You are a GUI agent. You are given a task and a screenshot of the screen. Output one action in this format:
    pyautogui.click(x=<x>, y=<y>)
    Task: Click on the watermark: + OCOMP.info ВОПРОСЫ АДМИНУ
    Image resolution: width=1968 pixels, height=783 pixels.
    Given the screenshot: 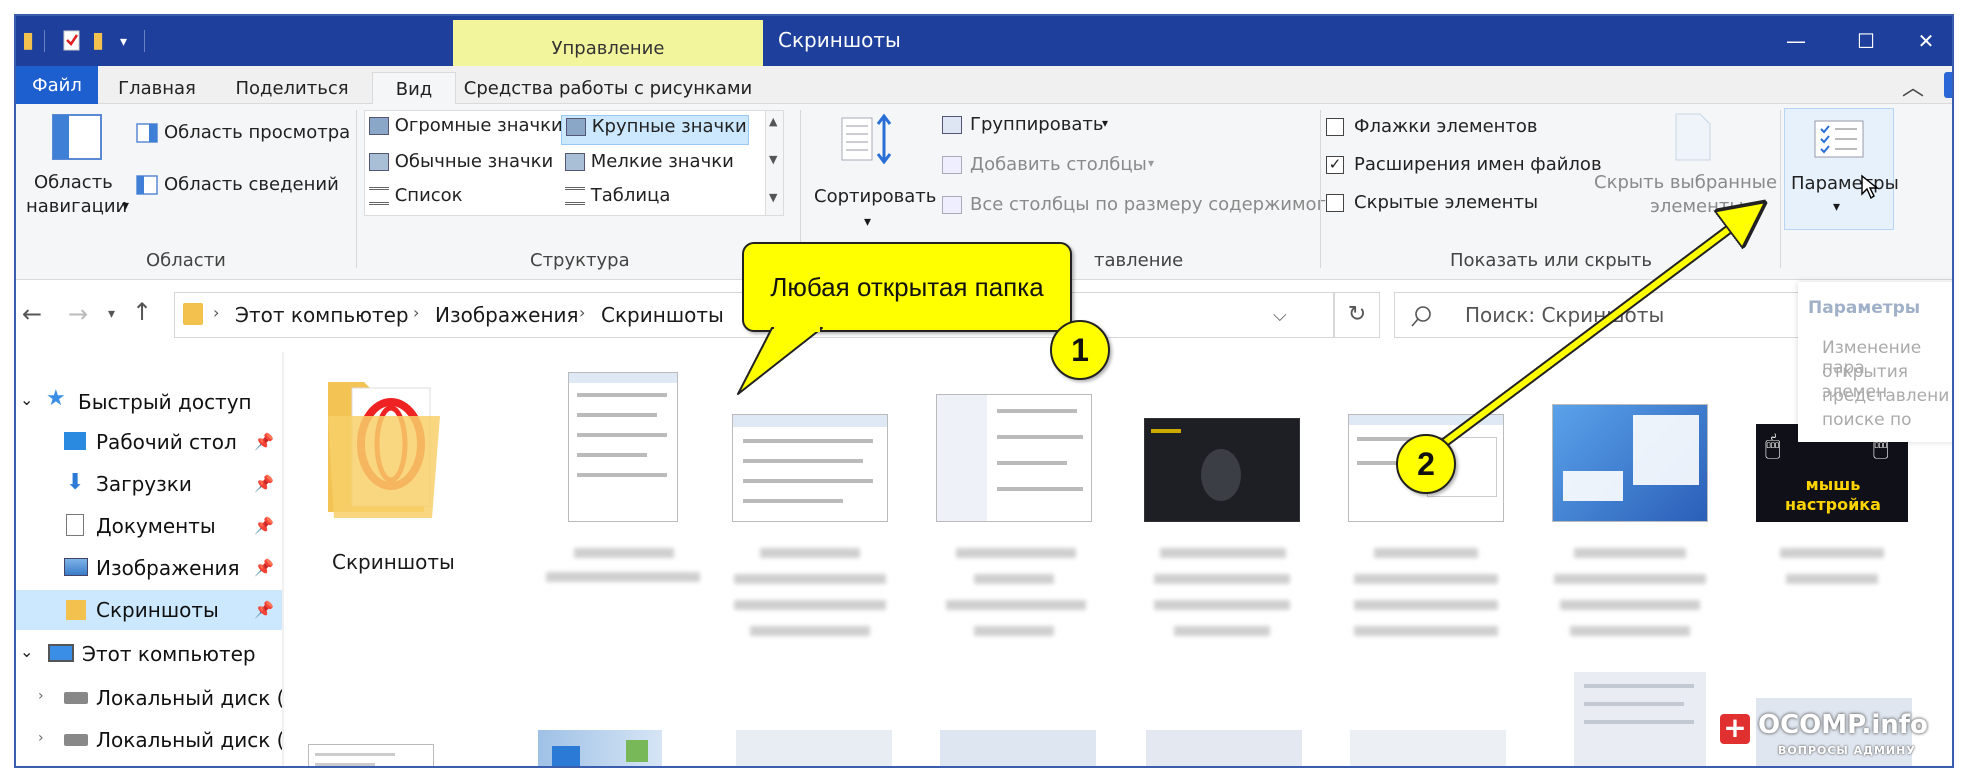 What is the action you would take?
    pyautogui.click(x=1835, y=736)
    